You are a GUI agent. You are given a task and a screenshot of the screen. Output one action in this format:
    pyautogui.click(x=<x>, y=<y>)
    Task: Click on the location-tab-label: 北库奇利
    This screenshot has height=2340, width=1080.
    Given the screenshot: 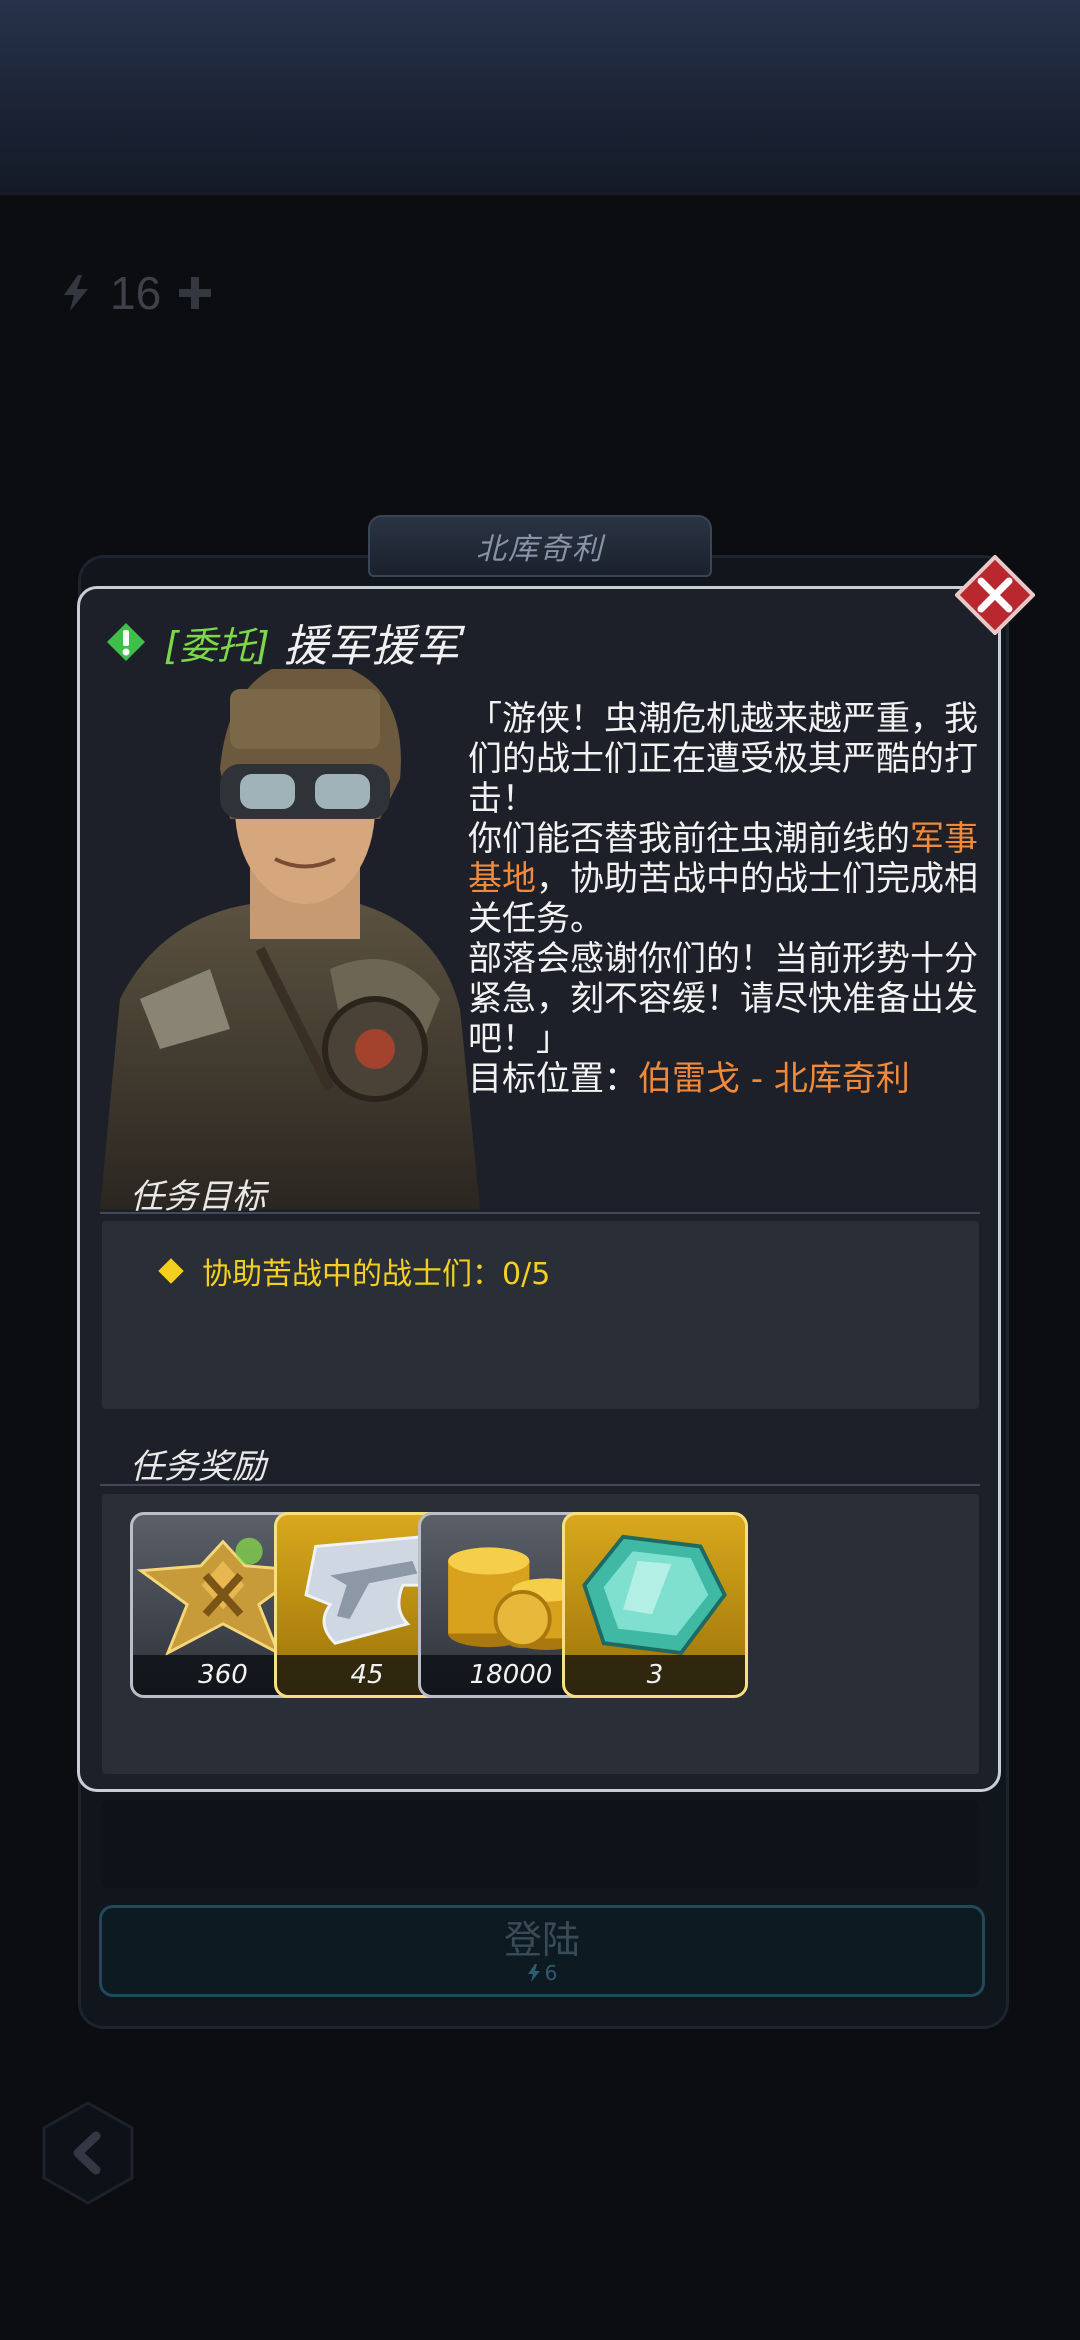 What is the action you would take?
    pyautogui.click(x=540, y=549)
    